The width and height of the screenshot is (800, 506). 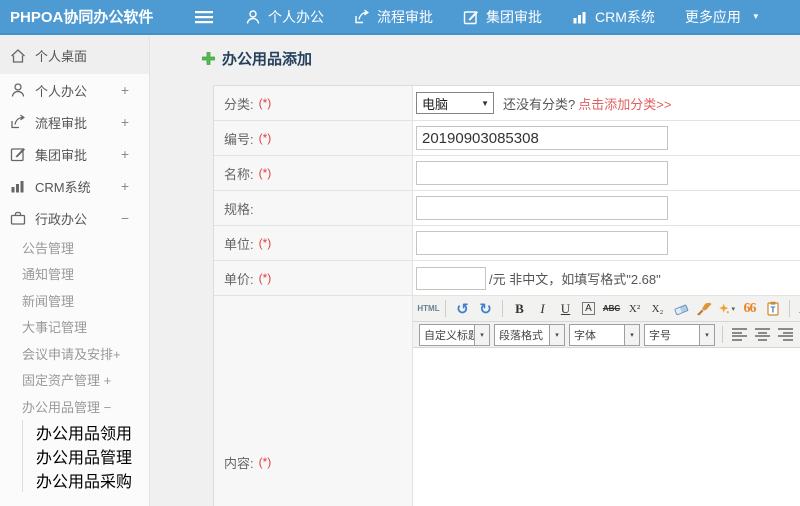 I want to click on undo-button: ↺, so click(x=462, y=308).